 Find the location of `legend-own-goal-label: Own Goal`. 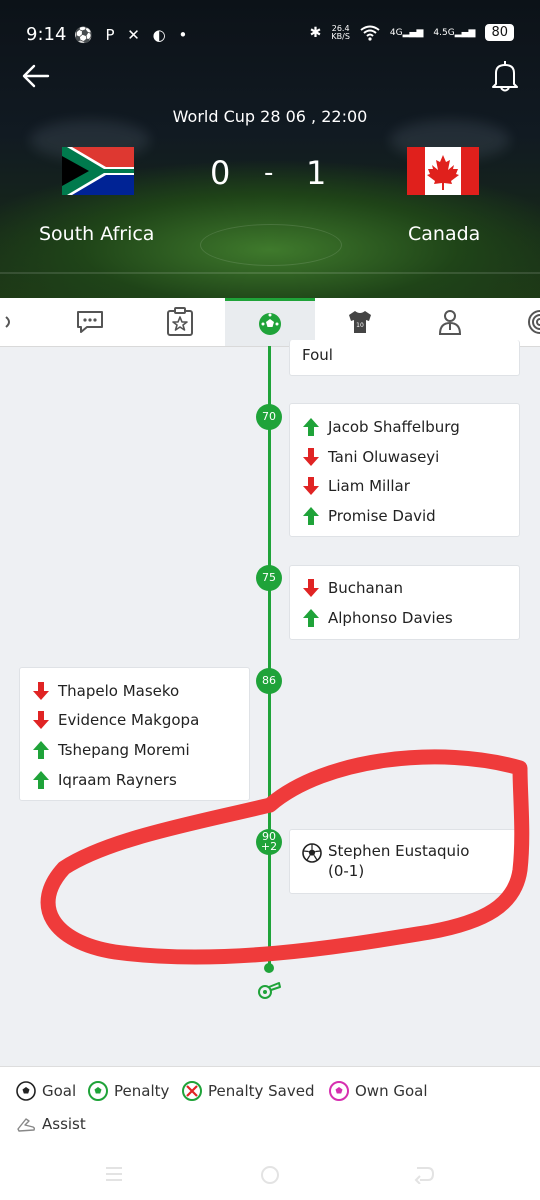

legend-own-goal-label: Own Goal is located at coordinates (391, 1091).